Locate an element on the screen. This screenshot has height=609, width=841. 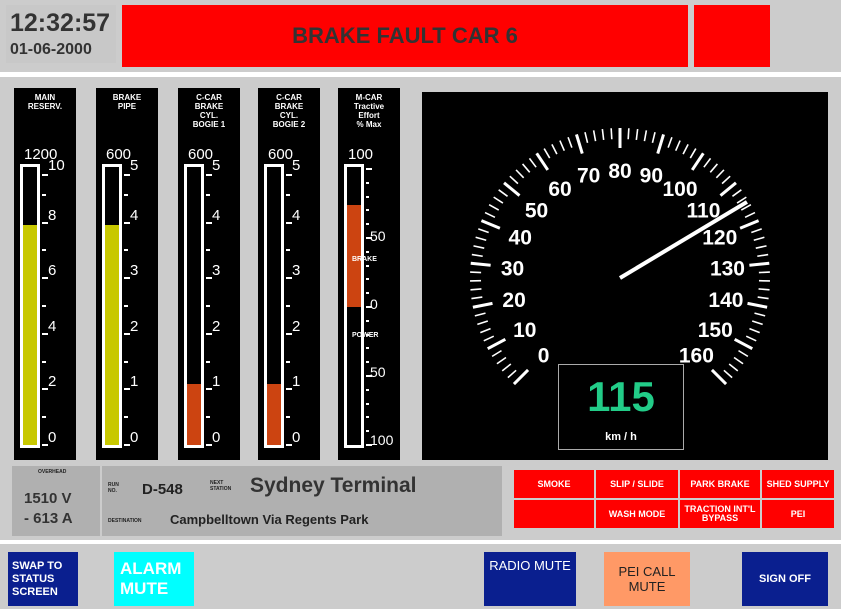
sign-off-button: SIGN OFF is located at coordinates (785, 579).